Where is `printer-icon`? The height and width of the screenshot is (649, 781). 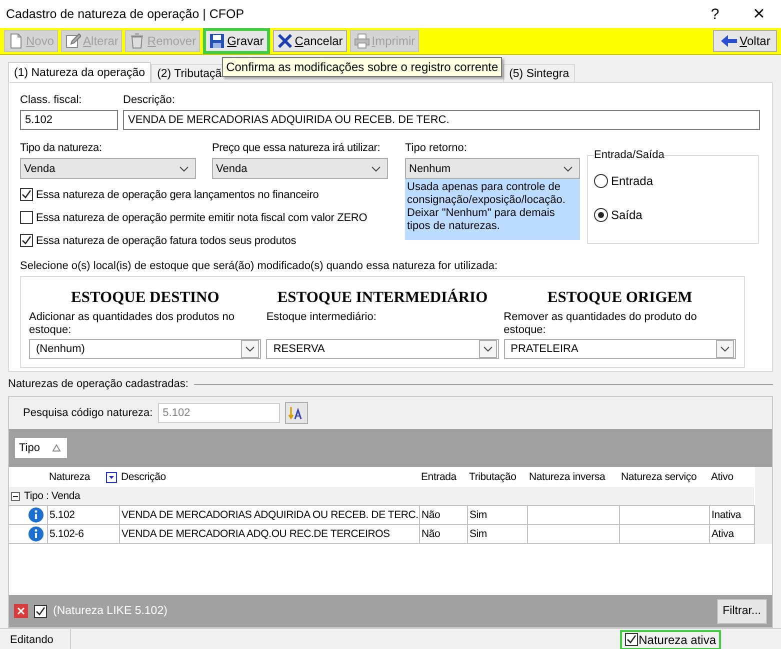 printer-icon is located at coordinates (362, 41).